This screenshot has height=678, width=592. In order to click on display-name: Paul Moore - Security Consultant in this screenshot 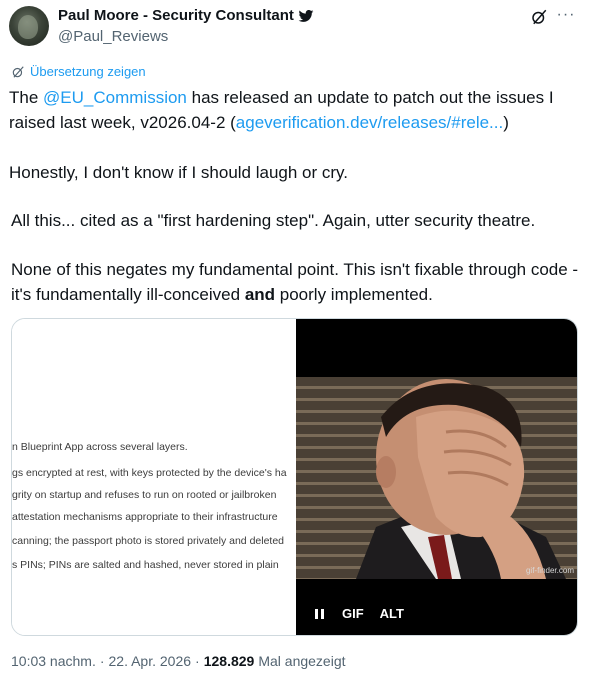, I will do `click(176, 15)`.